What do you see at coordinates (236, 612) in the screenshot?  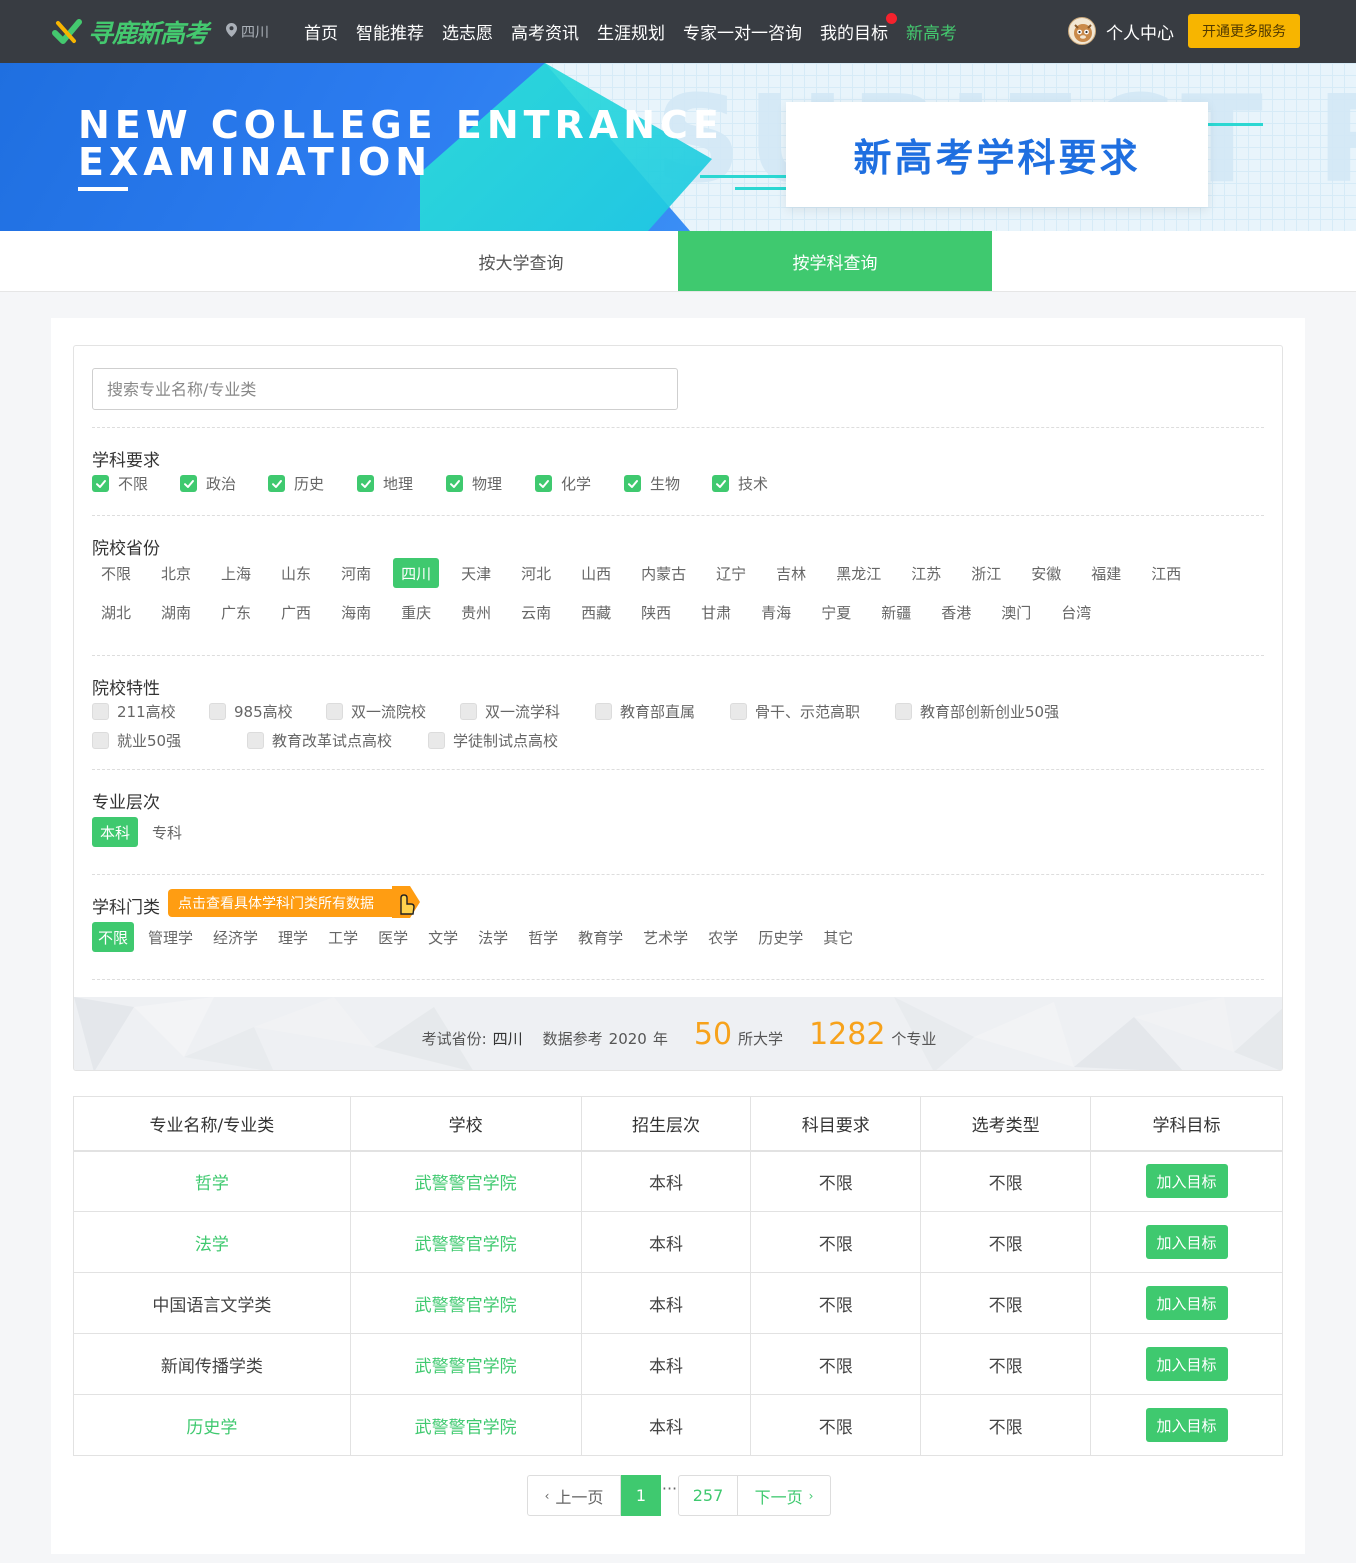 I see `province-option: 广东` at bounding box center [236, 612].